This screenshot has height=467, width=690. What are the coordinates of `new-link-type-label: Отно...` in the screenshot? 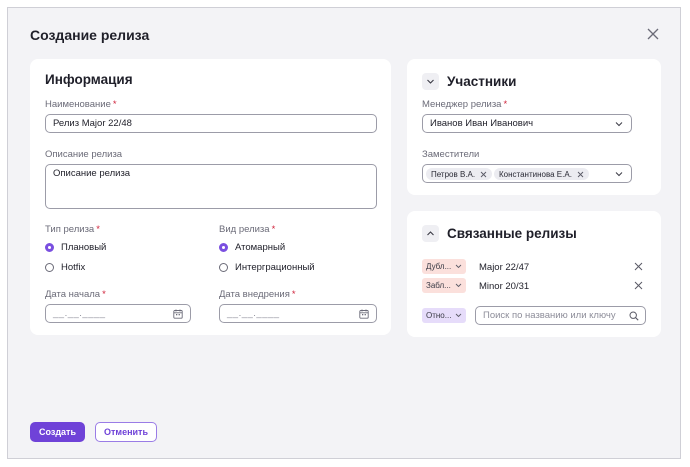 It's located at (439, 315).